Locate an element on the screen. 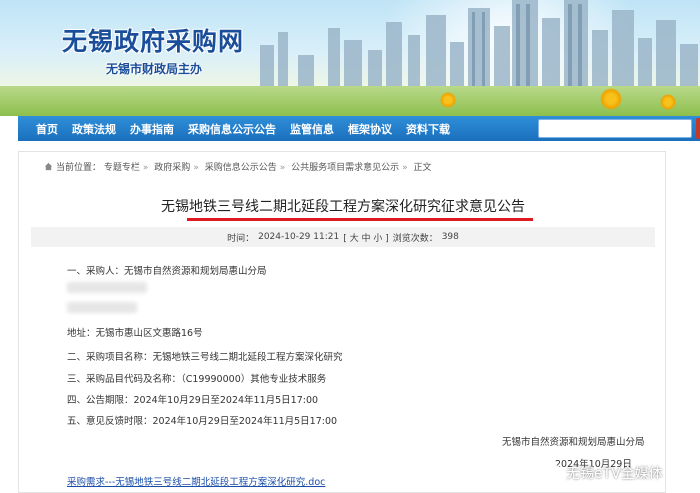  signature-org: 无锡市自然资源和规划局惠山分局 is located at coordinates (573, 442).